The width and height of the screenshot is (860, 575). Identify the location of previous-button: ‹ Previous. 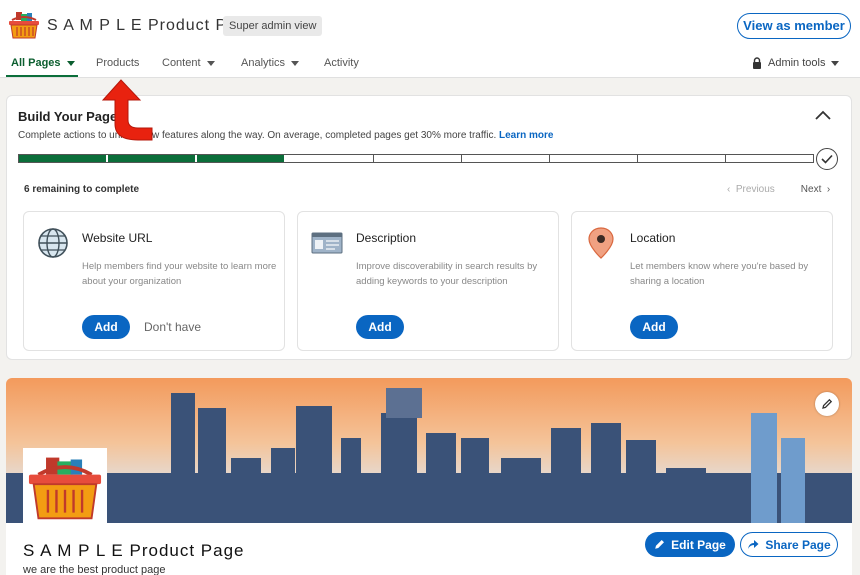
(751, 189).